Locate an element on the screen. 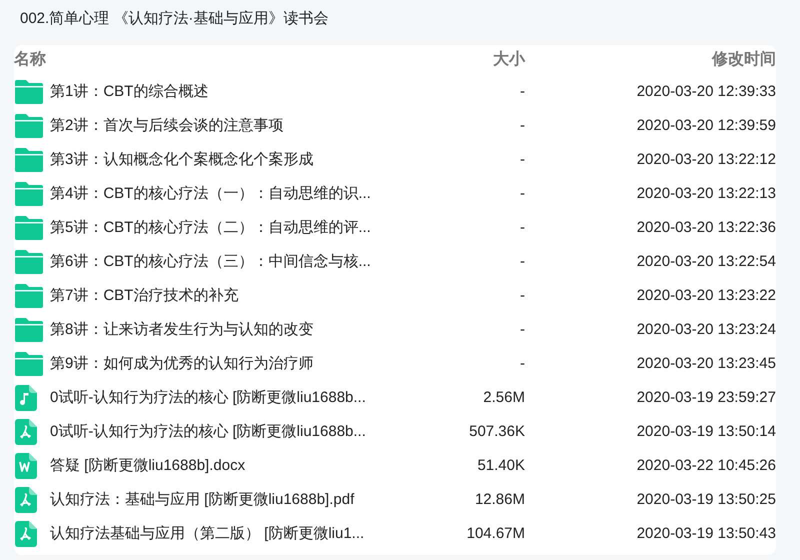 The image size is (800, 560). file-row: 第3讲：认知概念化个案概念化个案形成 - 2020-03-20 13:22:12 is located at coordinates (395, 160).